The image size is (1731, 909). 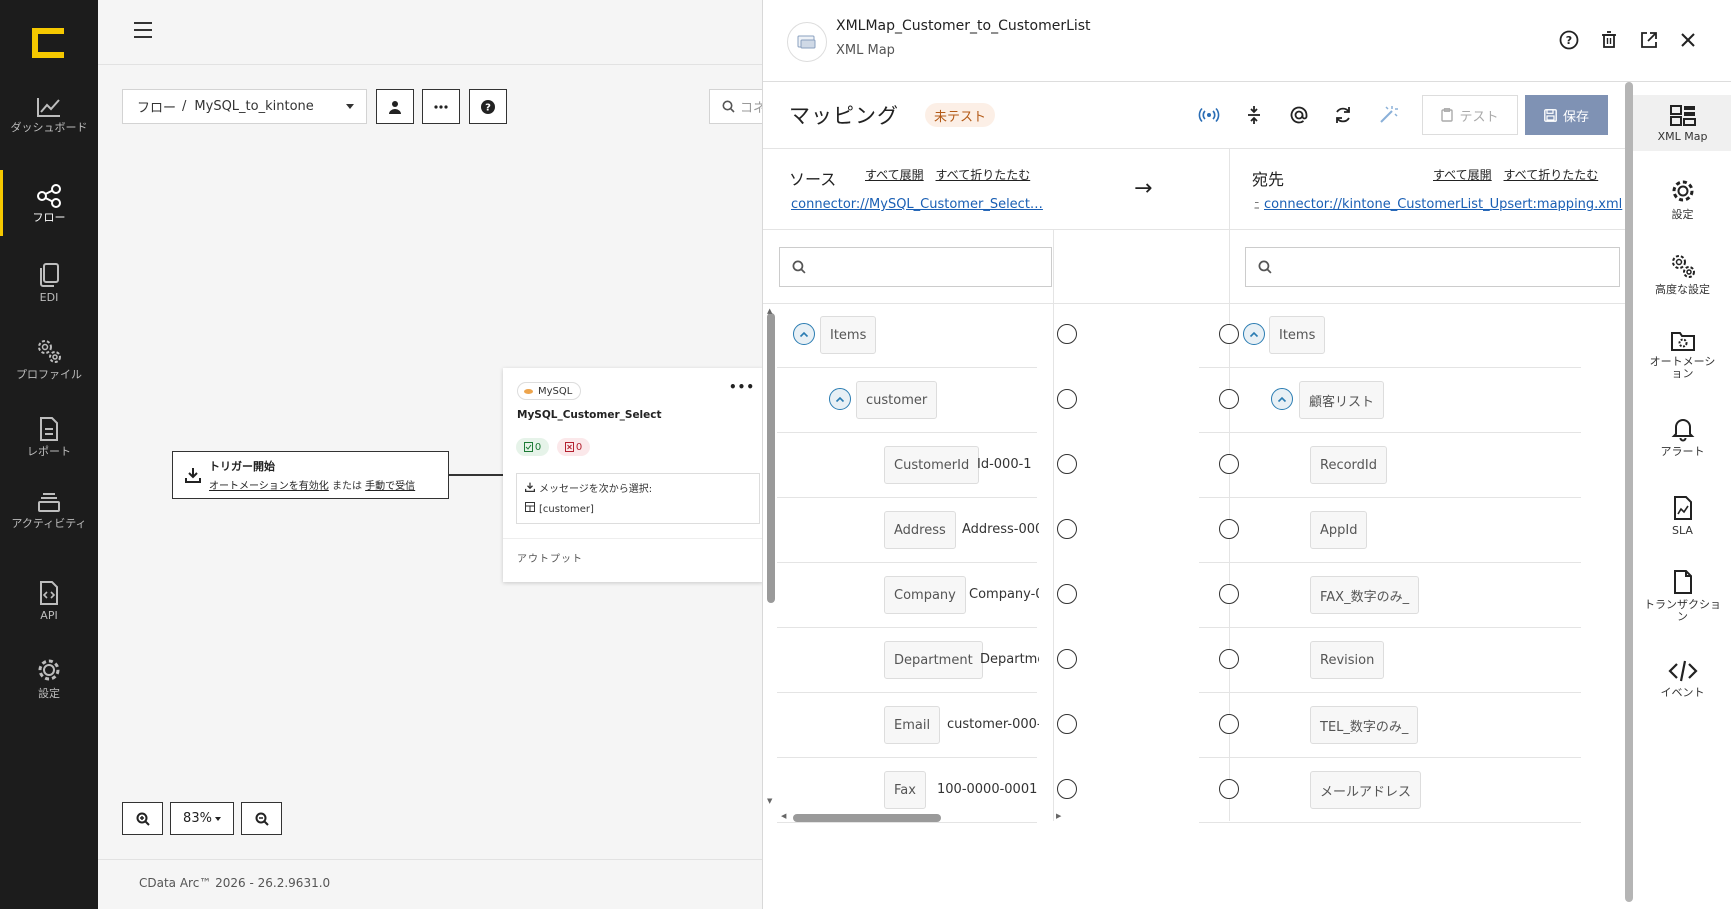 I want to click on help-circle-icon: ?, so click(x=1569, y=40).